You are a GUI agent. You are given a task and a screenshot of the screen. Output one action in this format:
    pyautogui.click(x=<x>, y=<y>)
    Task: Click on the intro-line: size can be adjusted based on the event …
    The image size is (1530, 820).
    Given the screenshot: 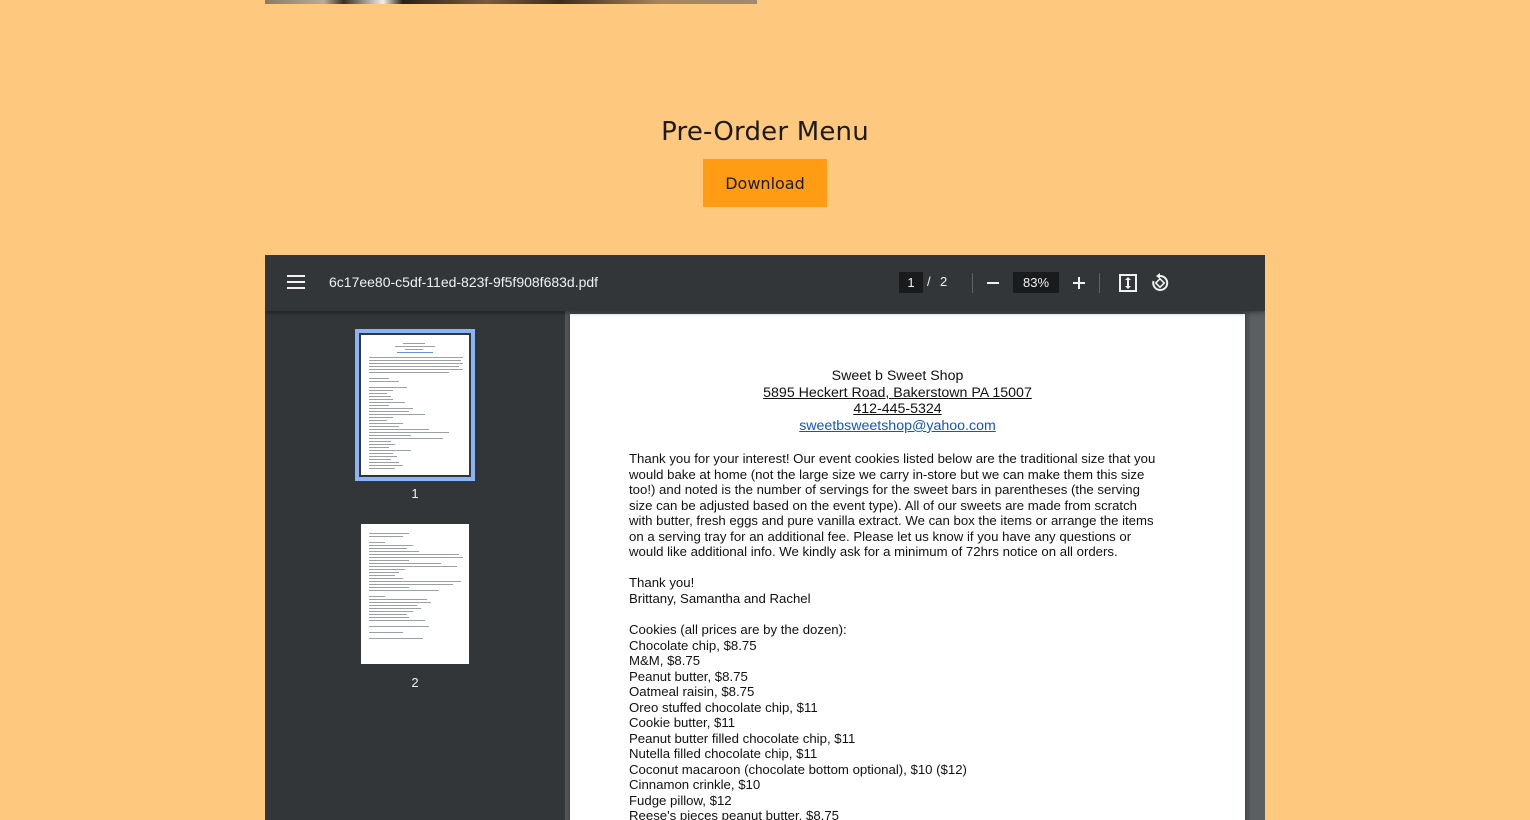 What is the action you would take?
    pyautogui.click(x=883, y=505)
    